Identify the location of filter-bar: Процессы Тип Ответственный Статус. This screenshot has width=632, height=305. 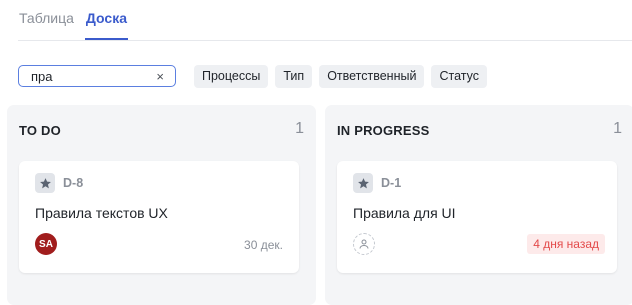
(340, 76).